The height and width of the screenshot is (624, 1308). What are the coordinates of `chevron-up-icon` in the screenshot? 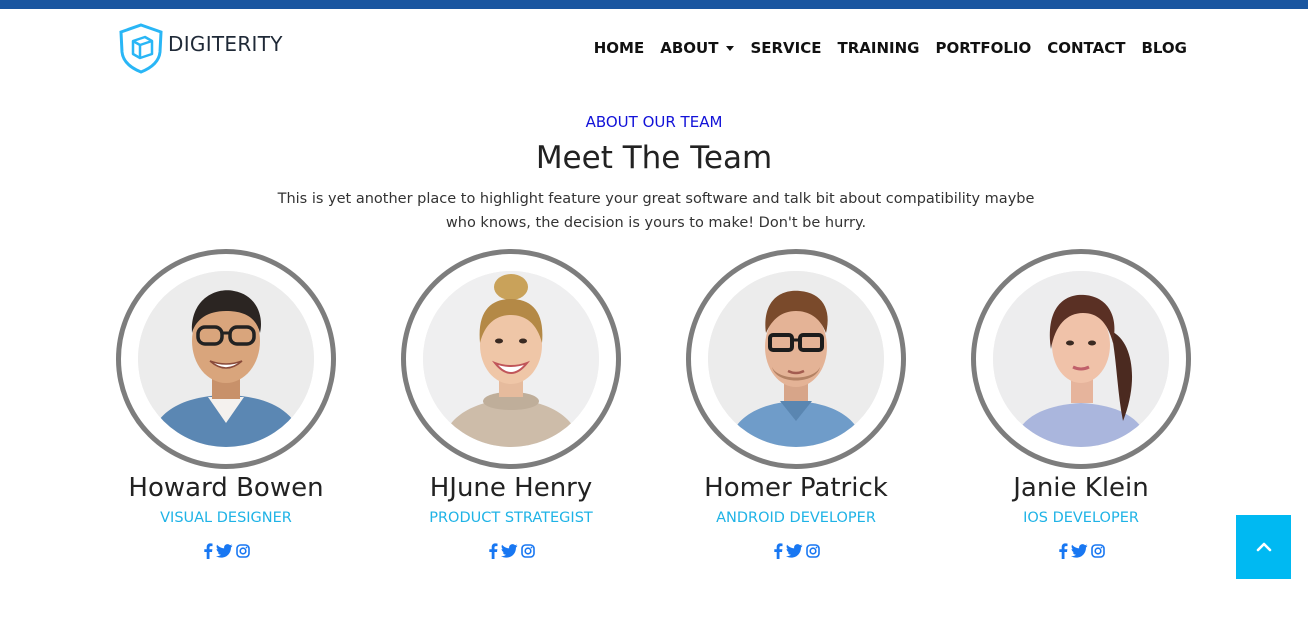 It's located at (1263, 547).